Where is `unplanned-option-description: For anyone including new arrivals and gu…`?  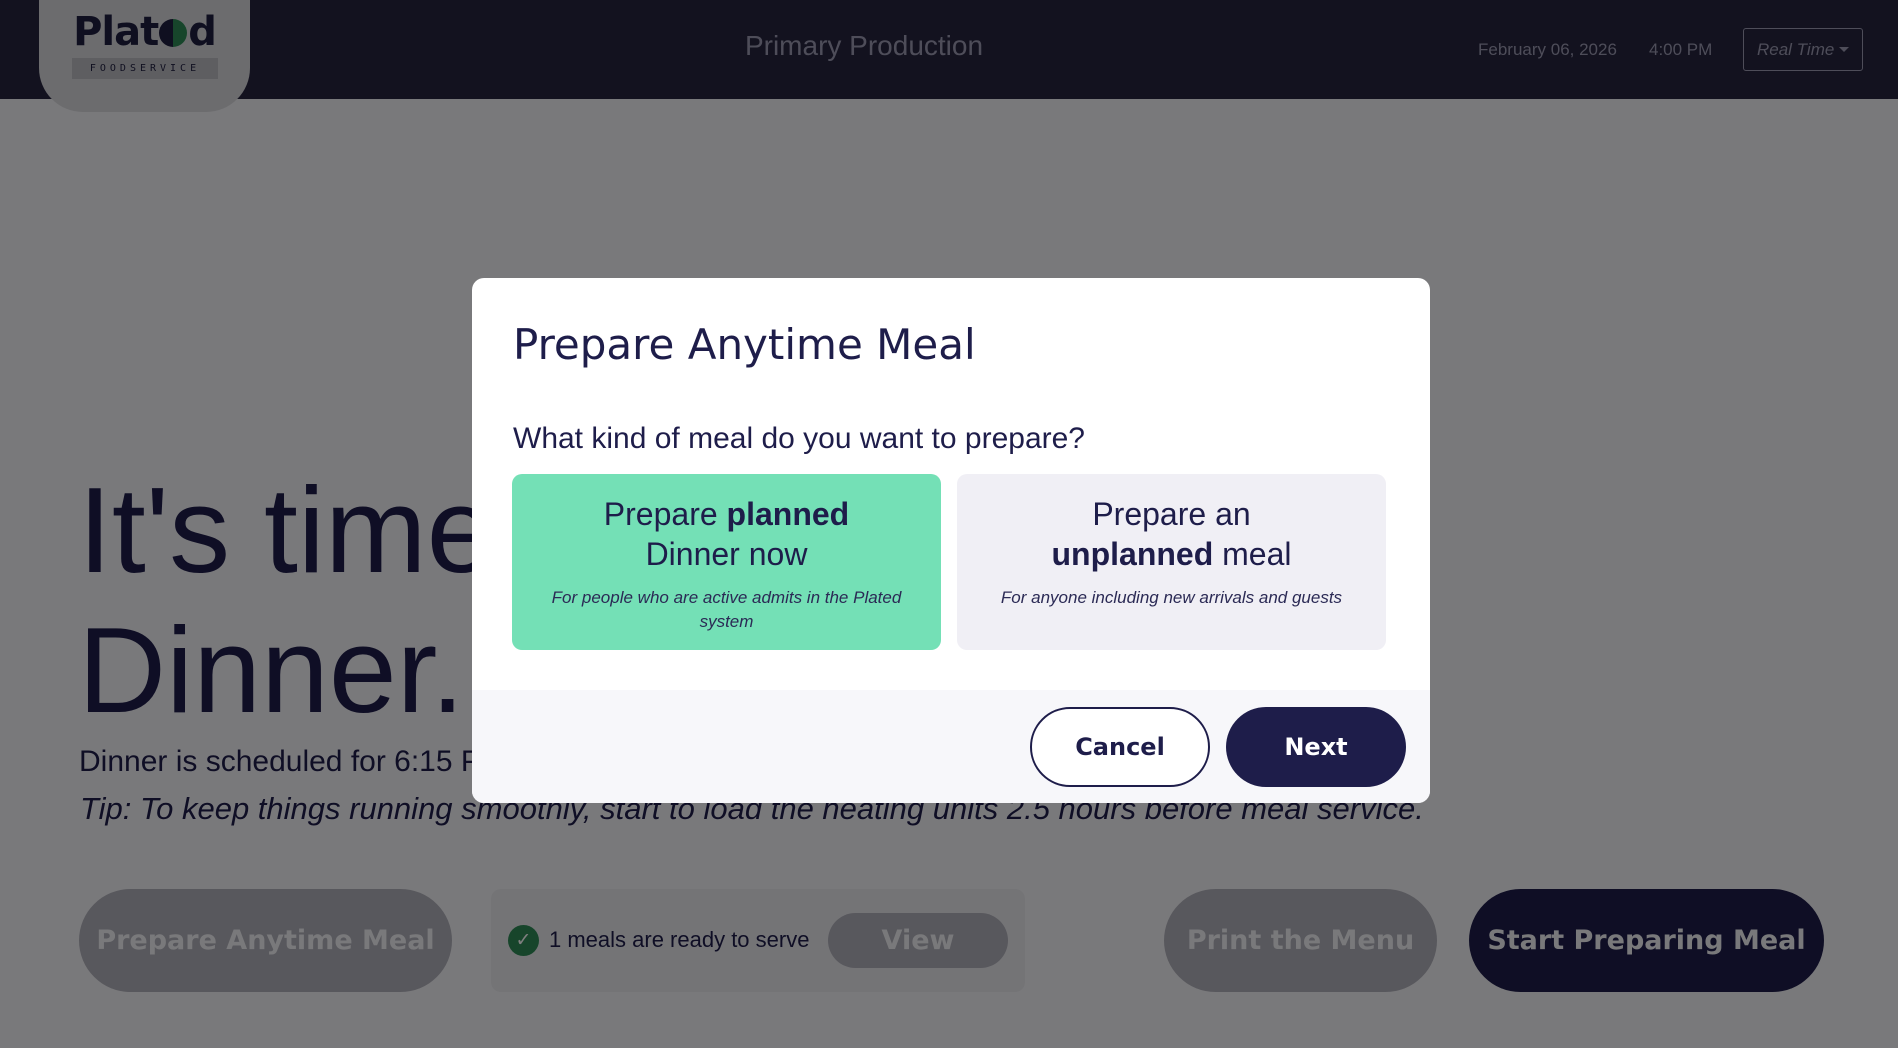 unplanned-option-description: For anyone including new arrivals and gu… is located at coordinates (1171, 597).